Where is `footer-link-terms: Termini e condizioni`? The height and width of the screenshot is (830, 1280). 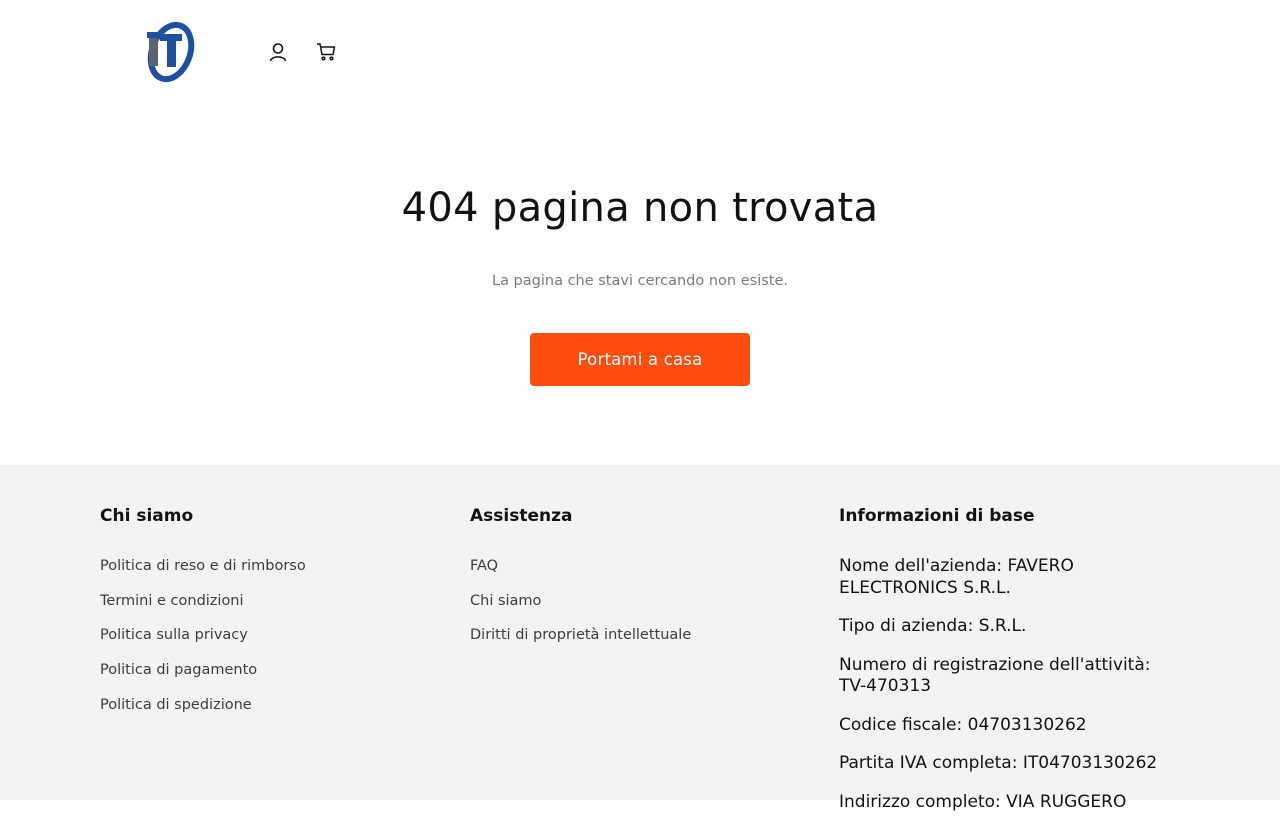 footer-link-terms: Termini e condizioni is located at coordinates (265, 608).